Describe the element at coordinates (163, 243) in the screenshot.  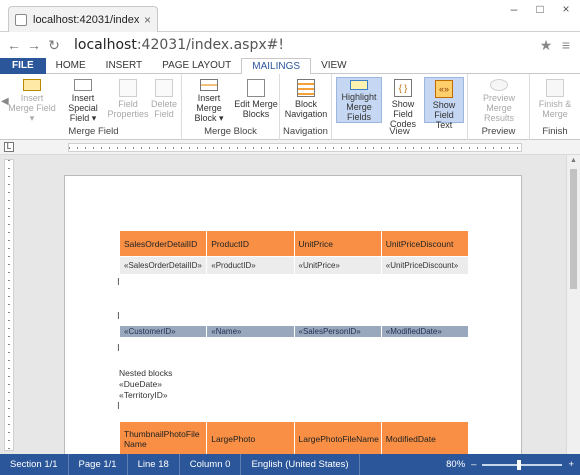
I see `table-header-cell: SalesOrderDetailID` at that location.